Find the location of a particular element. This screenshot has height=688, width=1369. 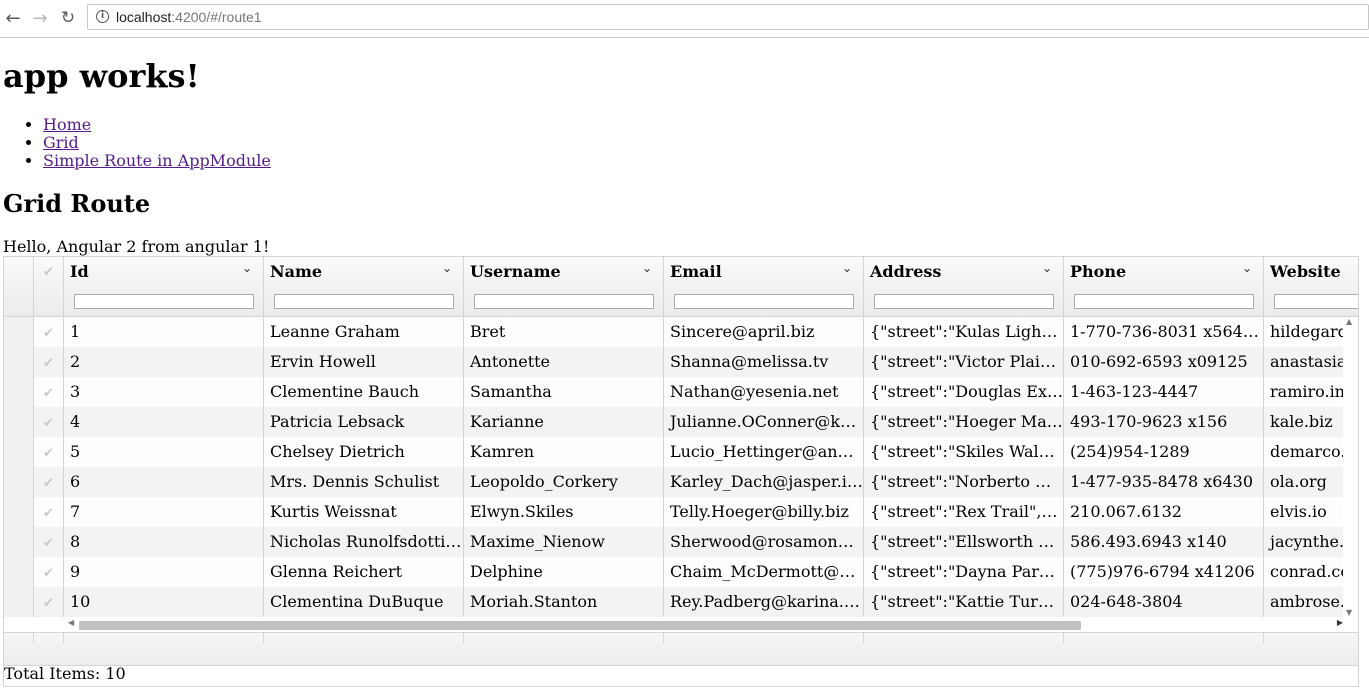

cell-phone: 1-770-736-8031 x56442 is located at coordinates (1164, 332).